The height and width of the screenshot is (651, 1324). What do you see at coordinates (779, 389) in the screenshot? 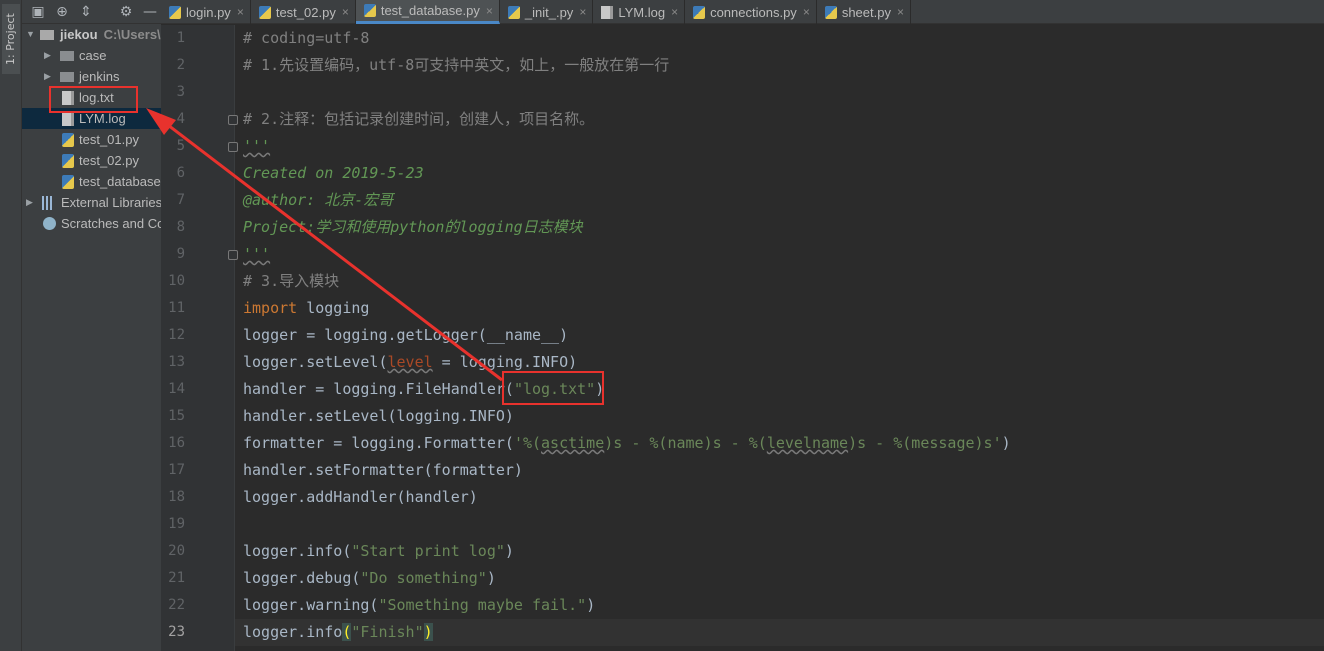
I see `code-line: handler = logging.FileHandler("log.txt")` at bounding box center [779, 389].